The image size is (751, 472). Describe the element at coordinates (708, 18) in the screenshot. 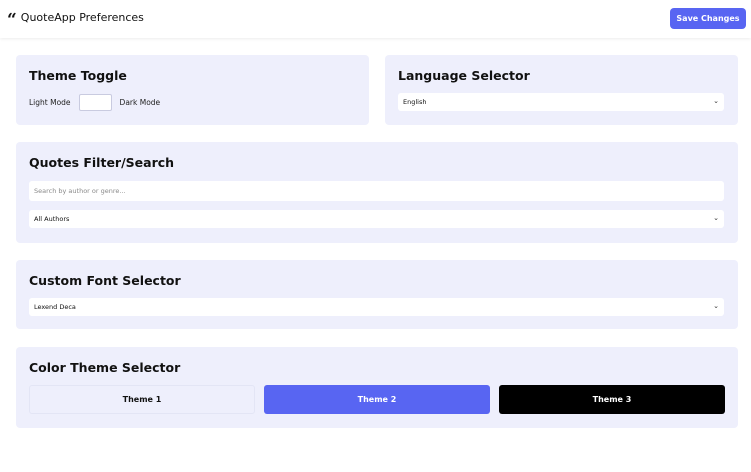

I see `save-changes-button: Save Changes` at that location.